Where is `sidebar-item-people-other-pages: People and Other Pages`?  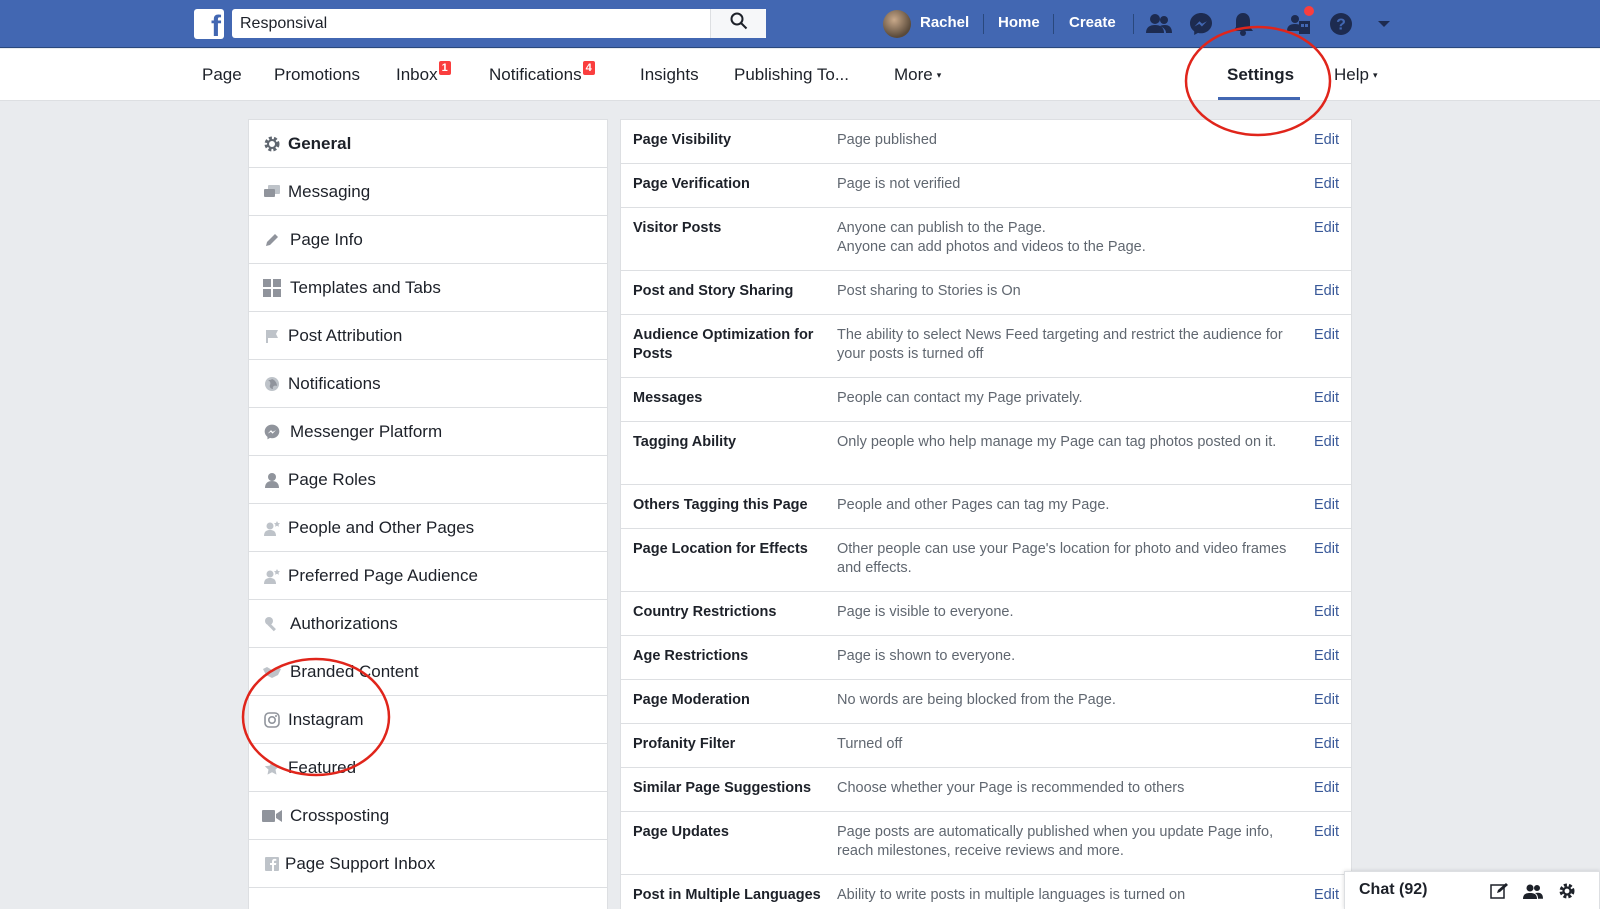 sidebar-item-people-other-pages: People and Other Pages is located at coordinates (428, 528).